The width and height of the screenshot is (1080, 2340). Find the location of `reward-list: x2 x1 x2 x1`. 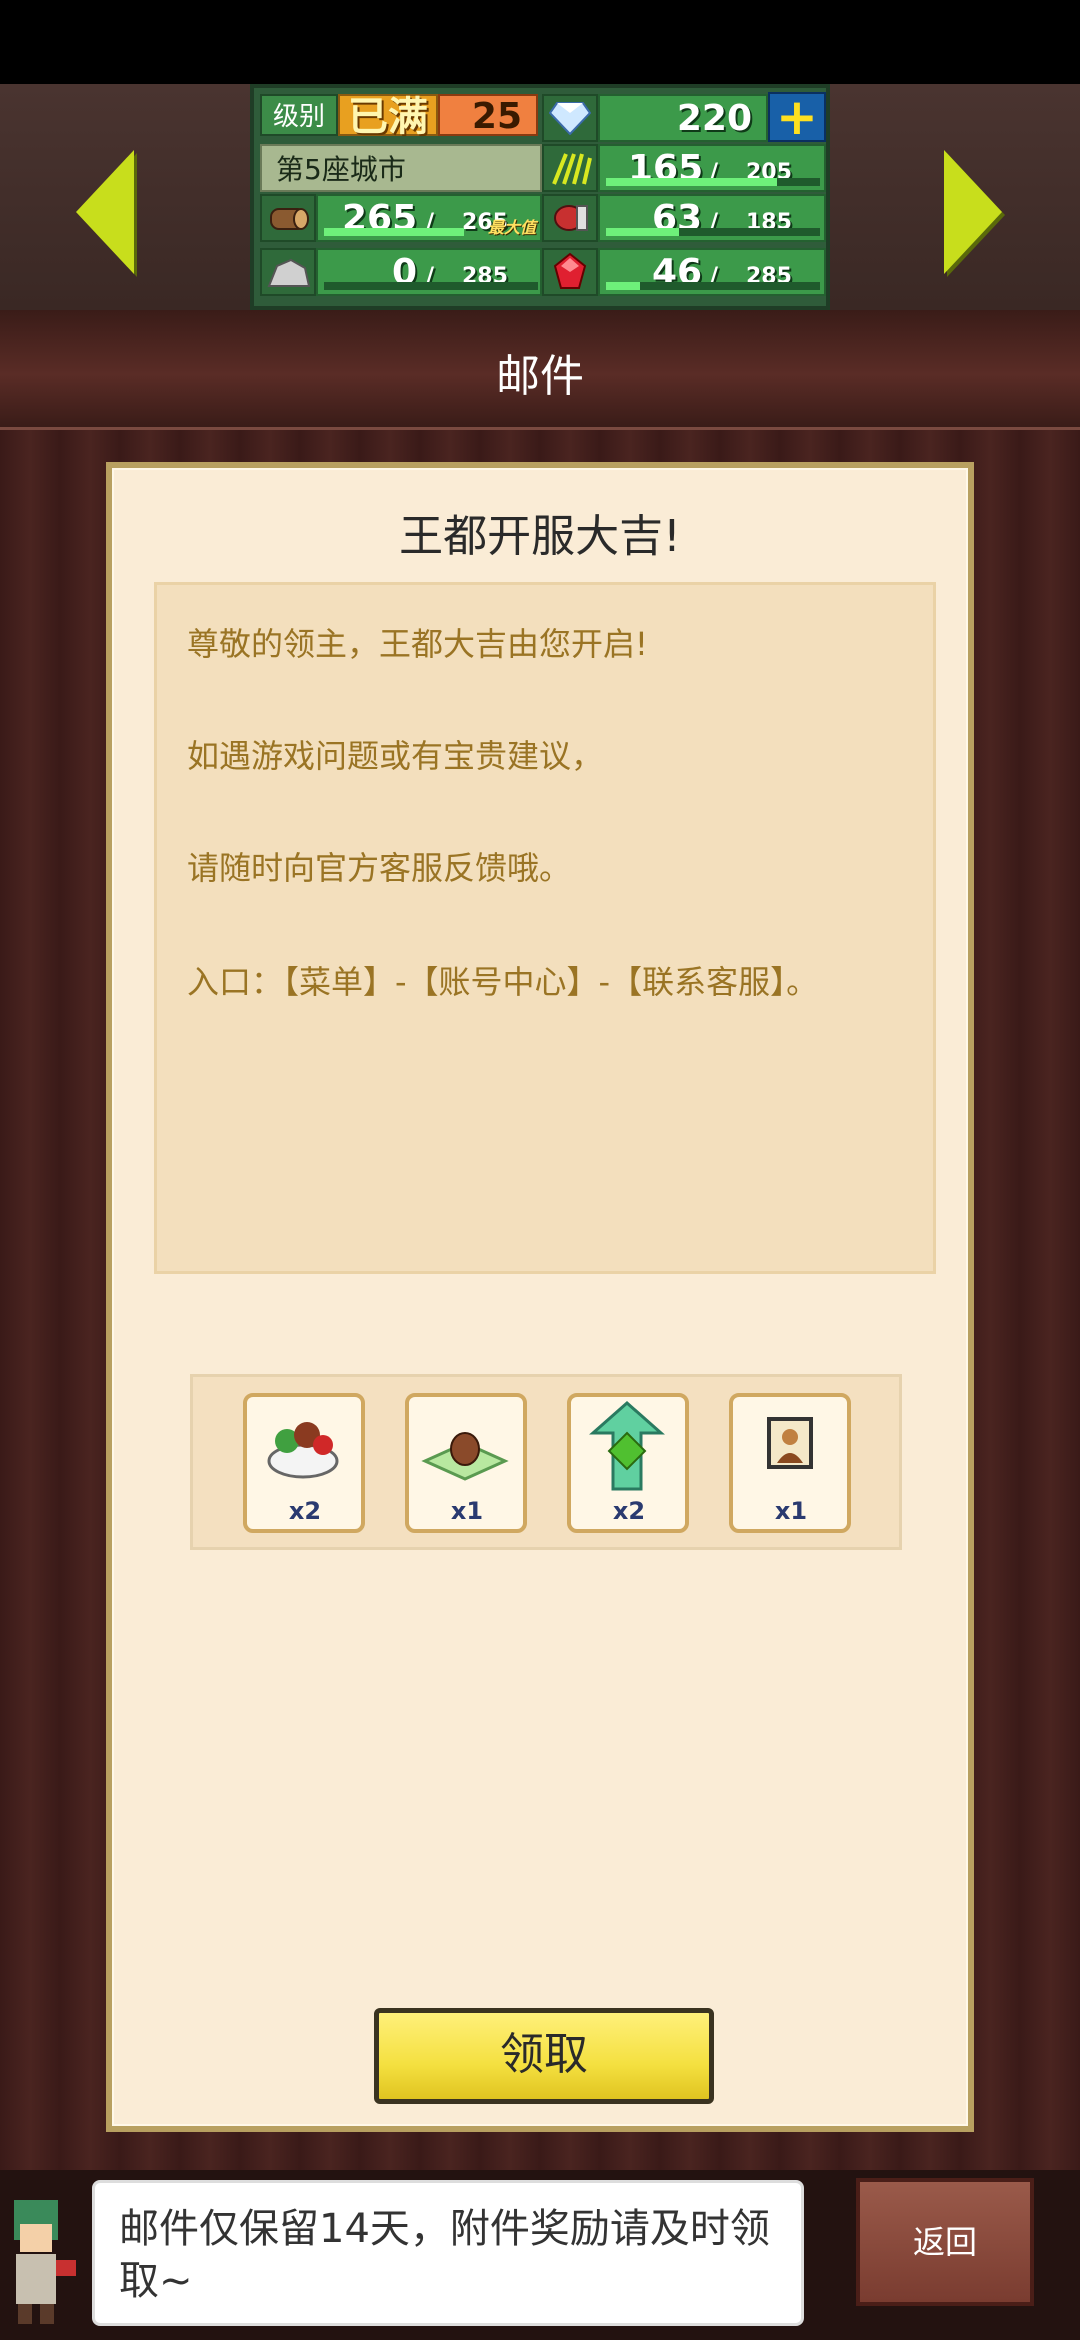

reward-list: x2 x1 x2 x1 is located at coordinates (546, 1462).